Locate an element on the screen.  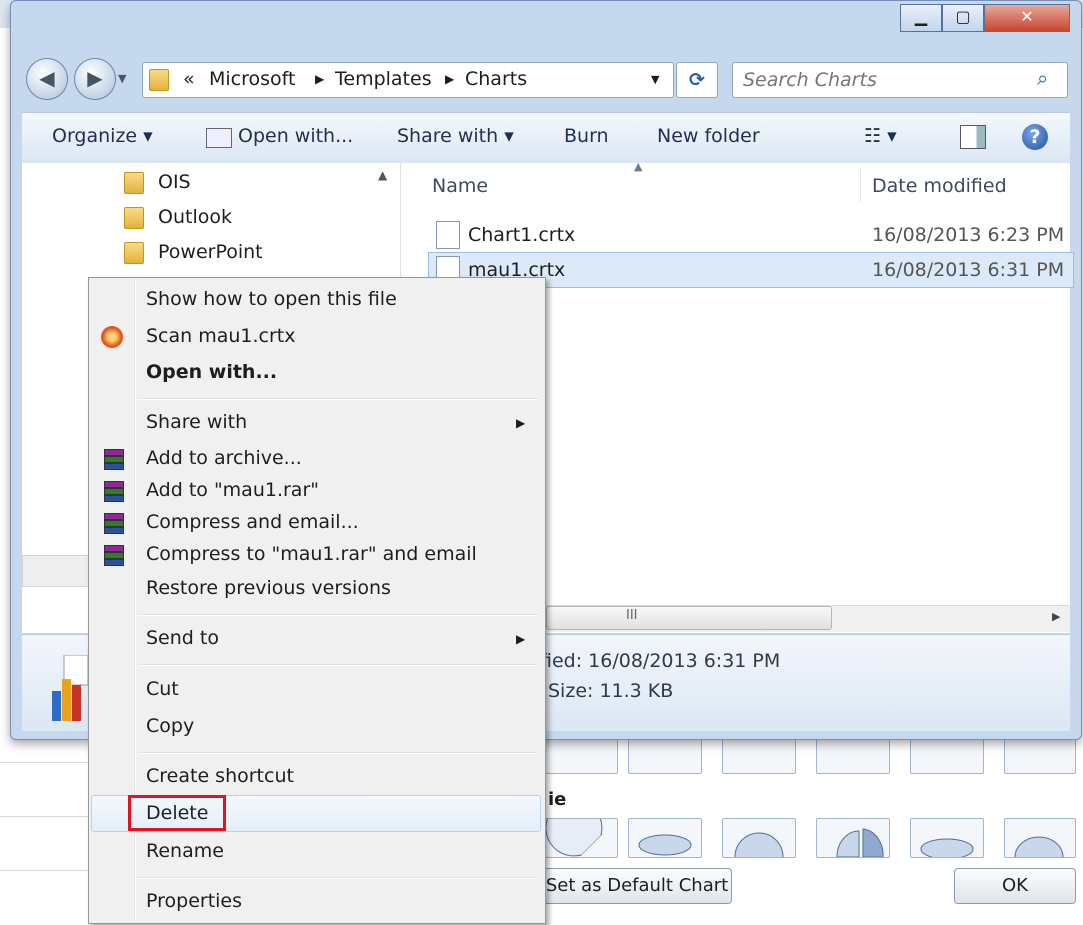
column-divider is located at coordinates (860, 185).